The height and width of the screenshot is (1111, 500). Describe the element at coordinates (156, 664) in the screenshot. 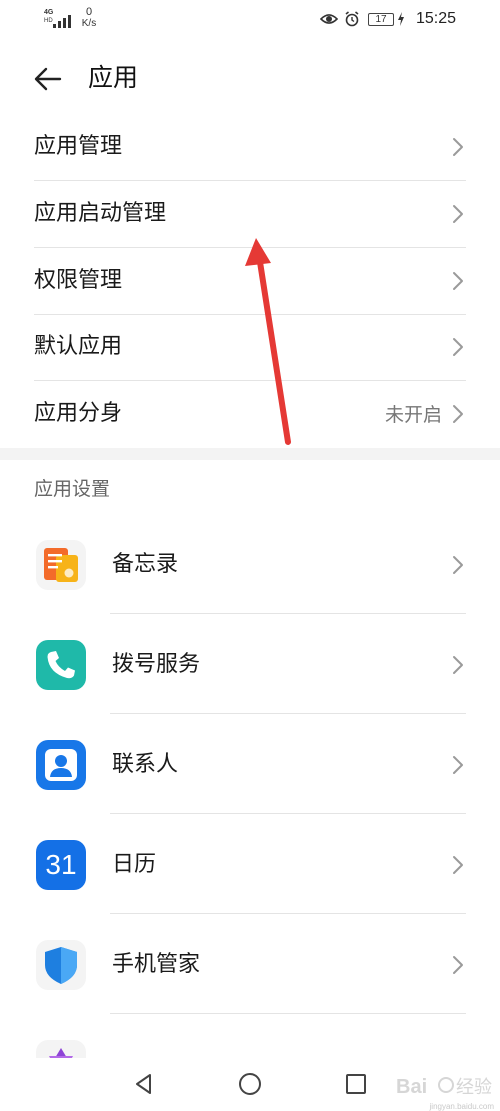

I see `app-label: 拨号服务` at that location.